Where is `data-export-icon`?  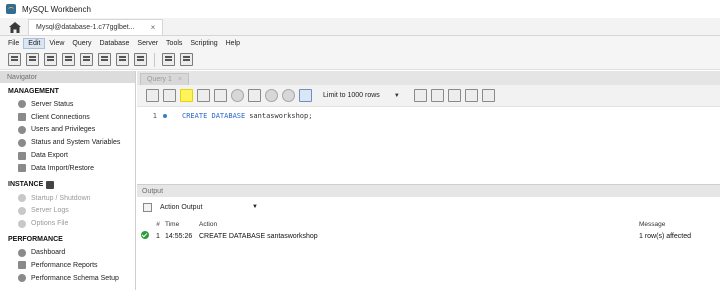
data-export-icon is located at coordinates (22, 155).